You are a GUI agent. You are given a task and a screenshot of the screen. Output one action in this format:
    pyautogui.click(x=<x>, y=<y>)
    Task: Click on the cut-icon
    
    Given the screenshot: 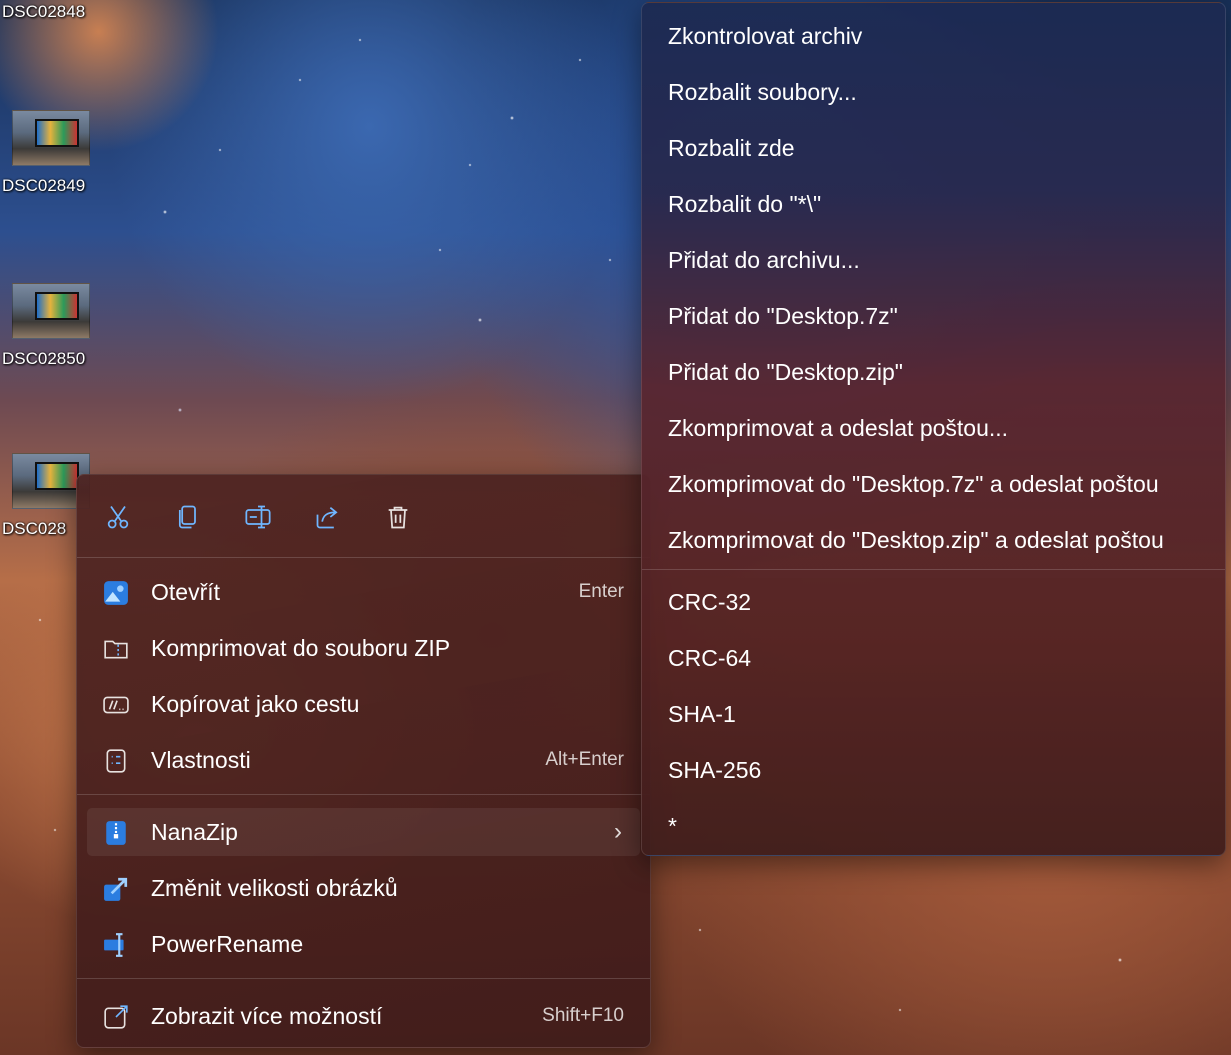 What is the action you would take?
    pyautogui.click(x=118, y=517)
    